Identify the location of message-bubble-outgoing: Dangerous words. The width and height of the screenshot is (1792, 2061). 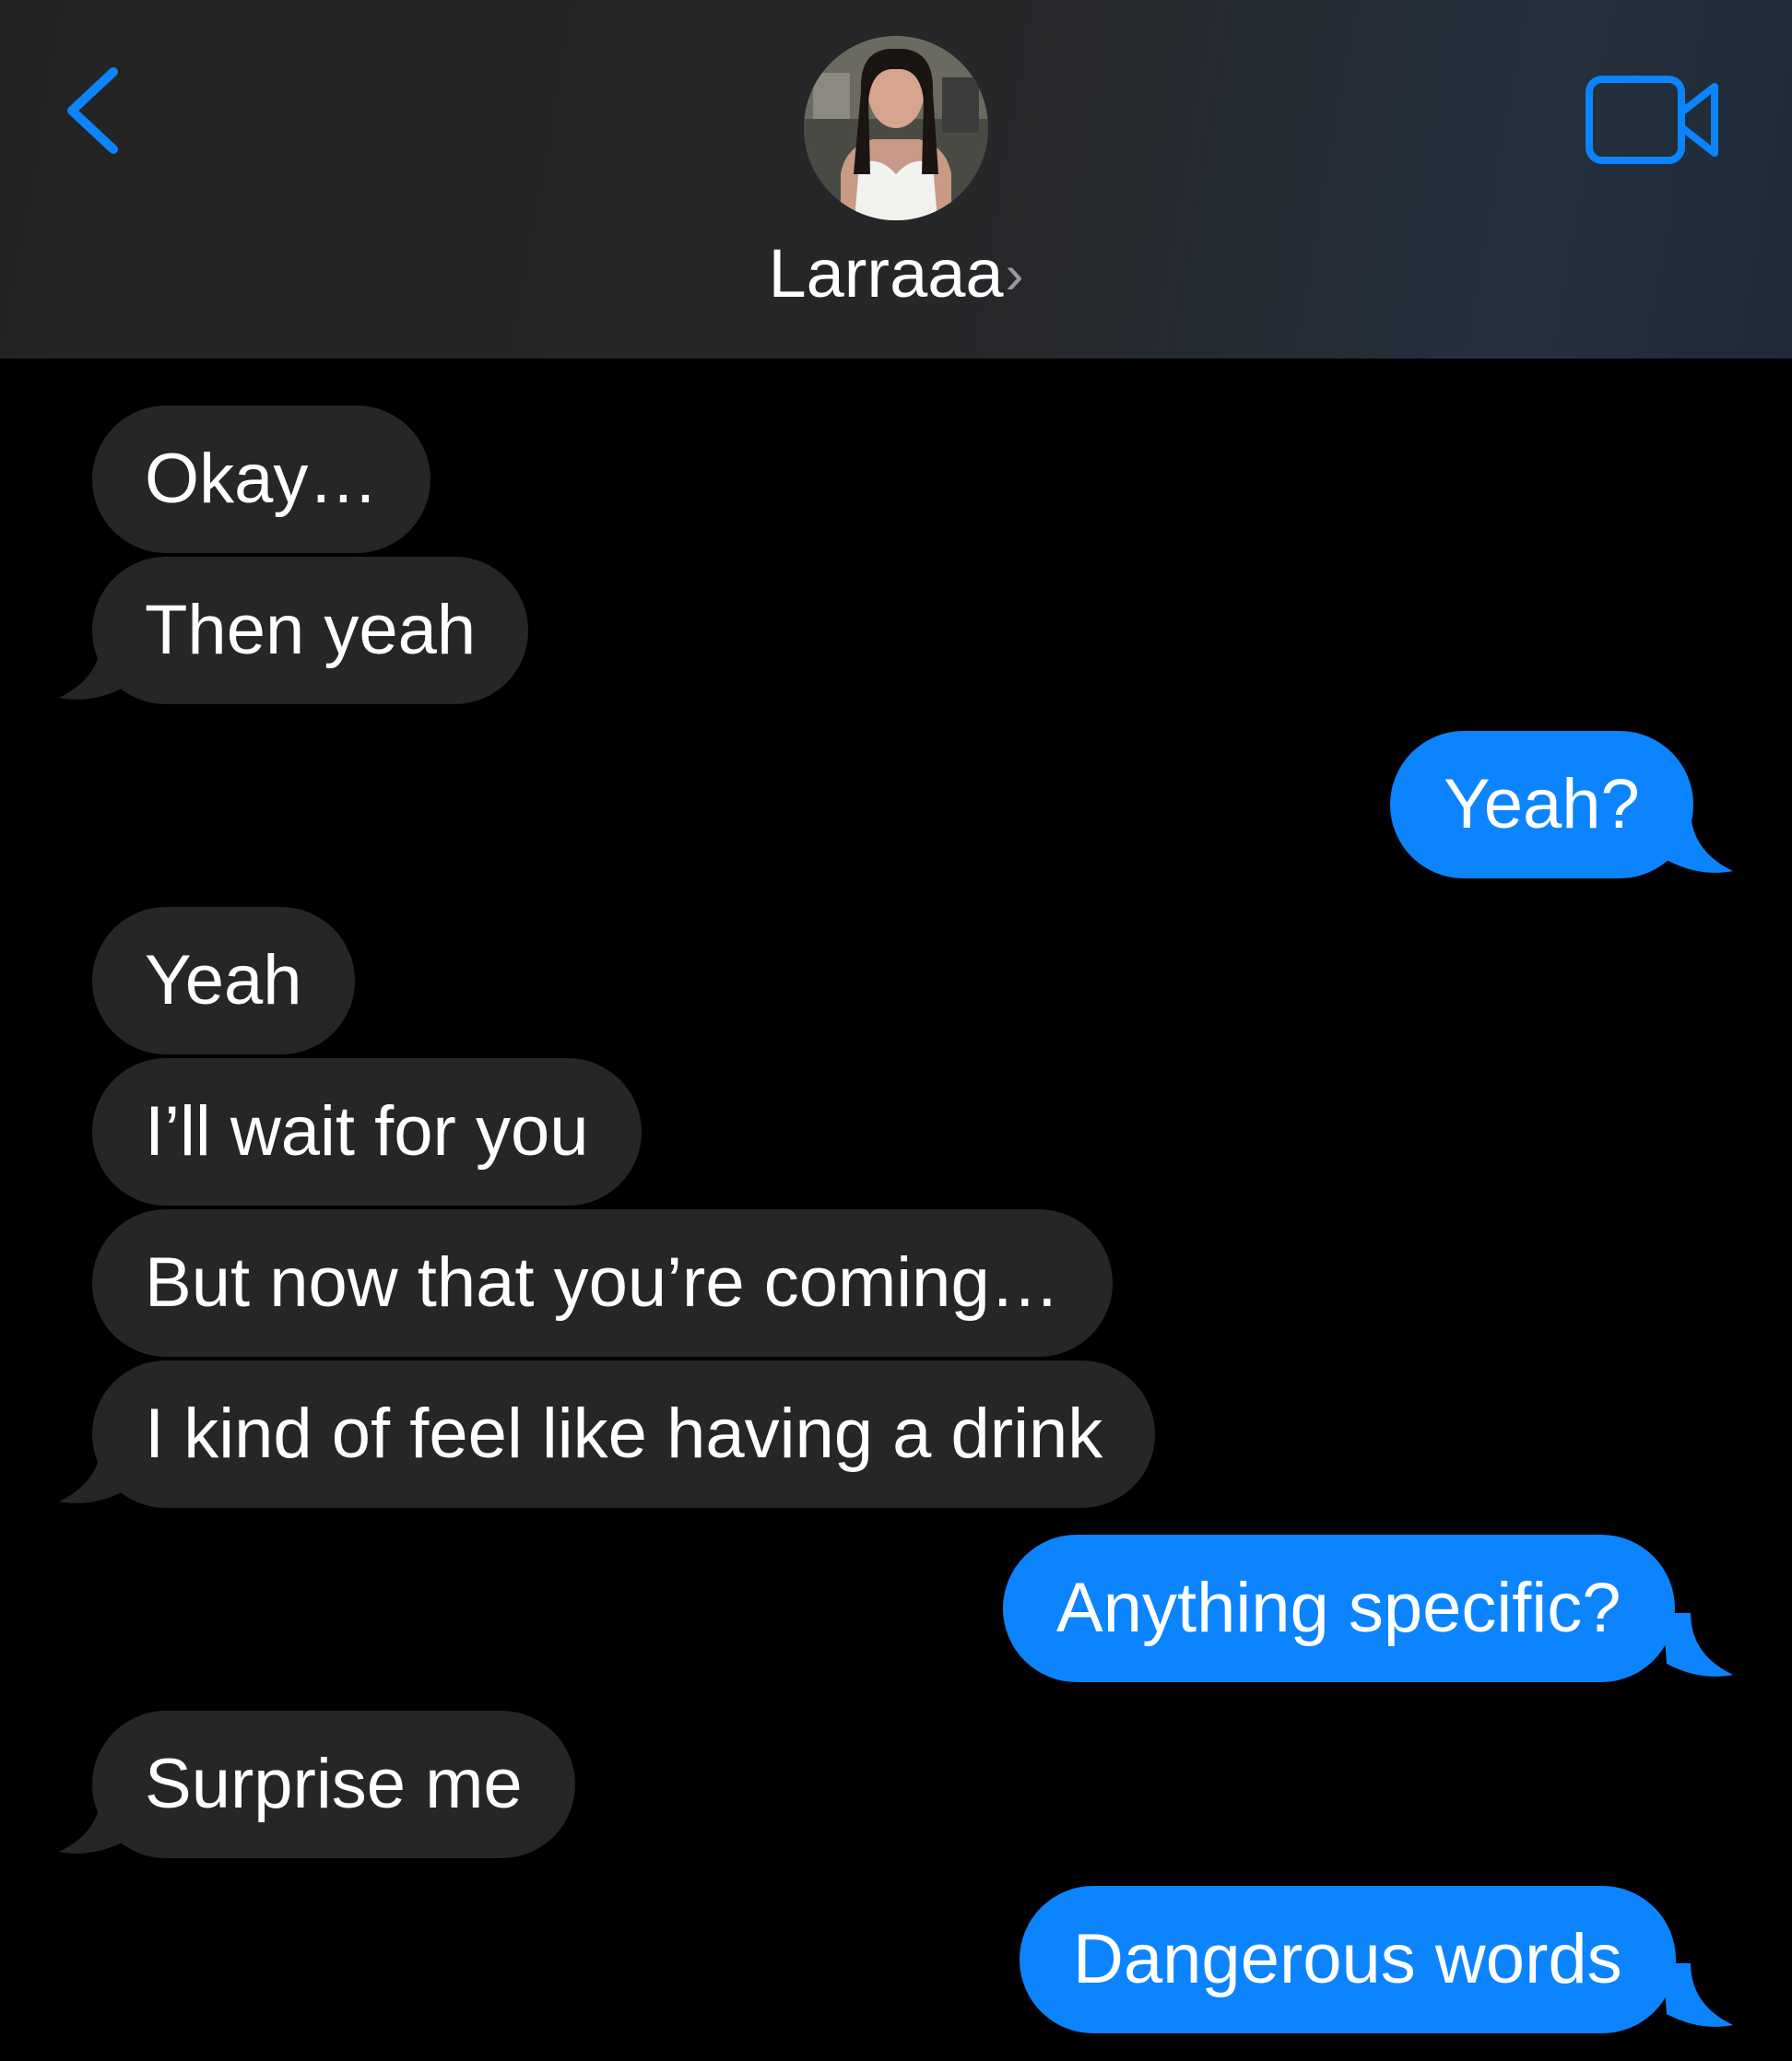
(1348, 1959).